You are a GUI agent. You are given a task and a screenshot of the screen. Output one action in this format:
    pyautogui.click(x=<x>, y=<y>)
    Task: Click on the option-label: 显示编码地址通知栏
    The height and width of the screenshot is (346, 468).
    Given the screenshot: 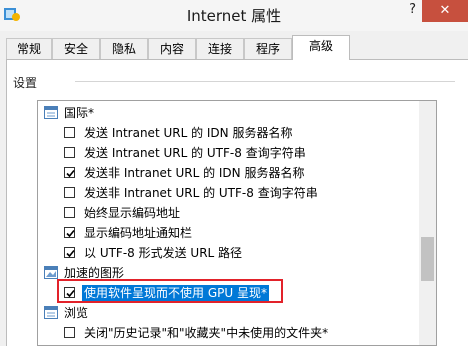 What is the action you would take?
    pyautogui.click(x=138, y=233)
    